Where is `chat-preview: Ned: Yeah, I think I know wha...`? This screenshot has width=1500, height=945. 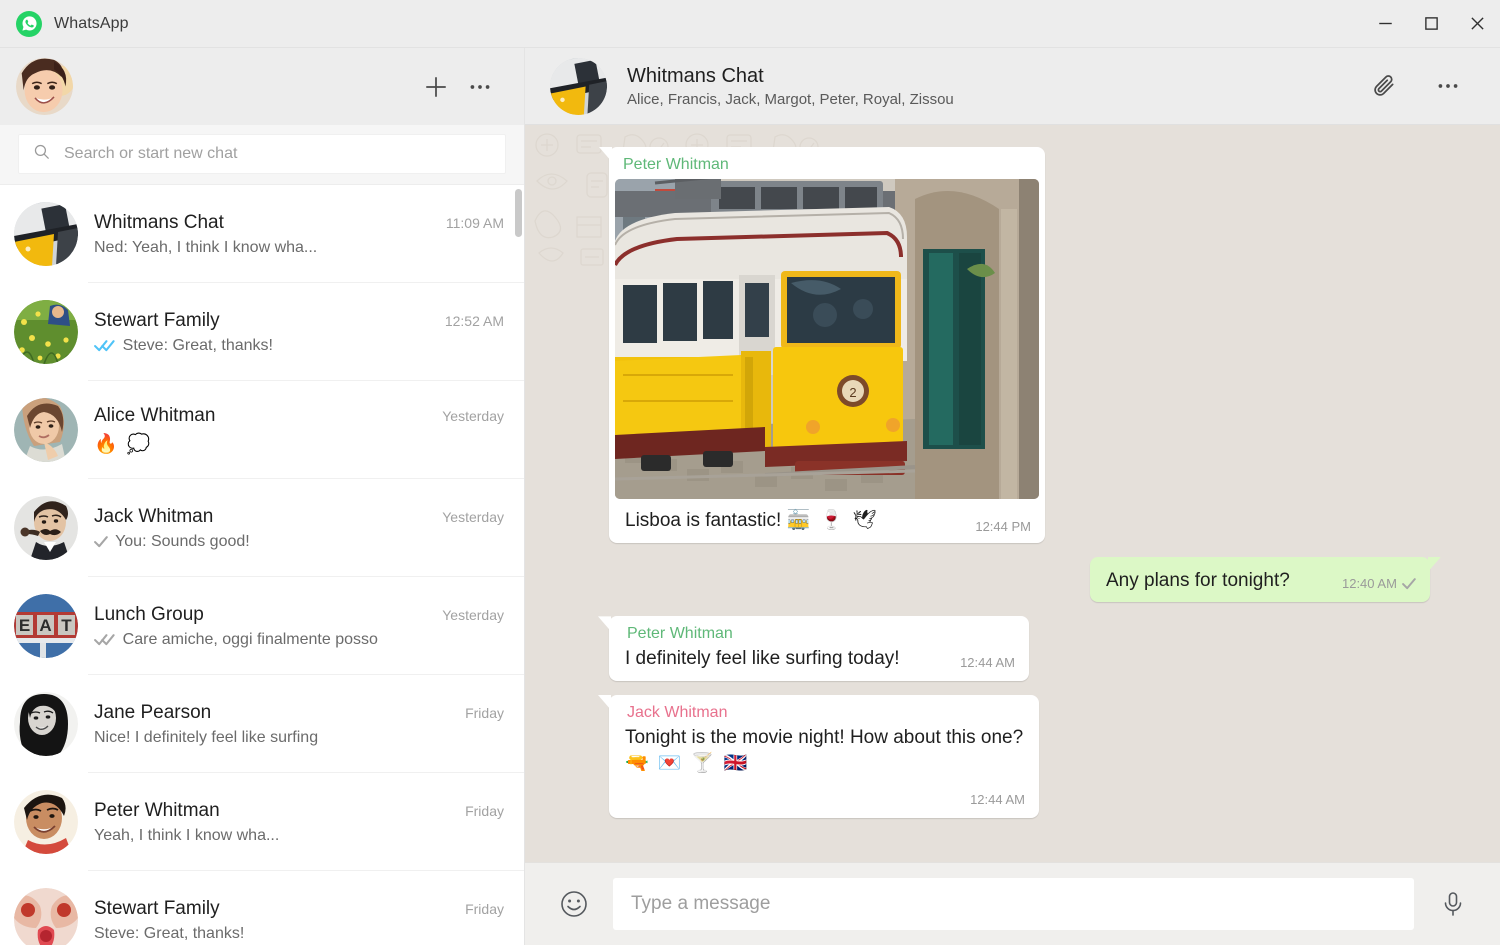 chat-preview: Ned: Yeah, I think I know wha... is located at coordinates (206, 247).